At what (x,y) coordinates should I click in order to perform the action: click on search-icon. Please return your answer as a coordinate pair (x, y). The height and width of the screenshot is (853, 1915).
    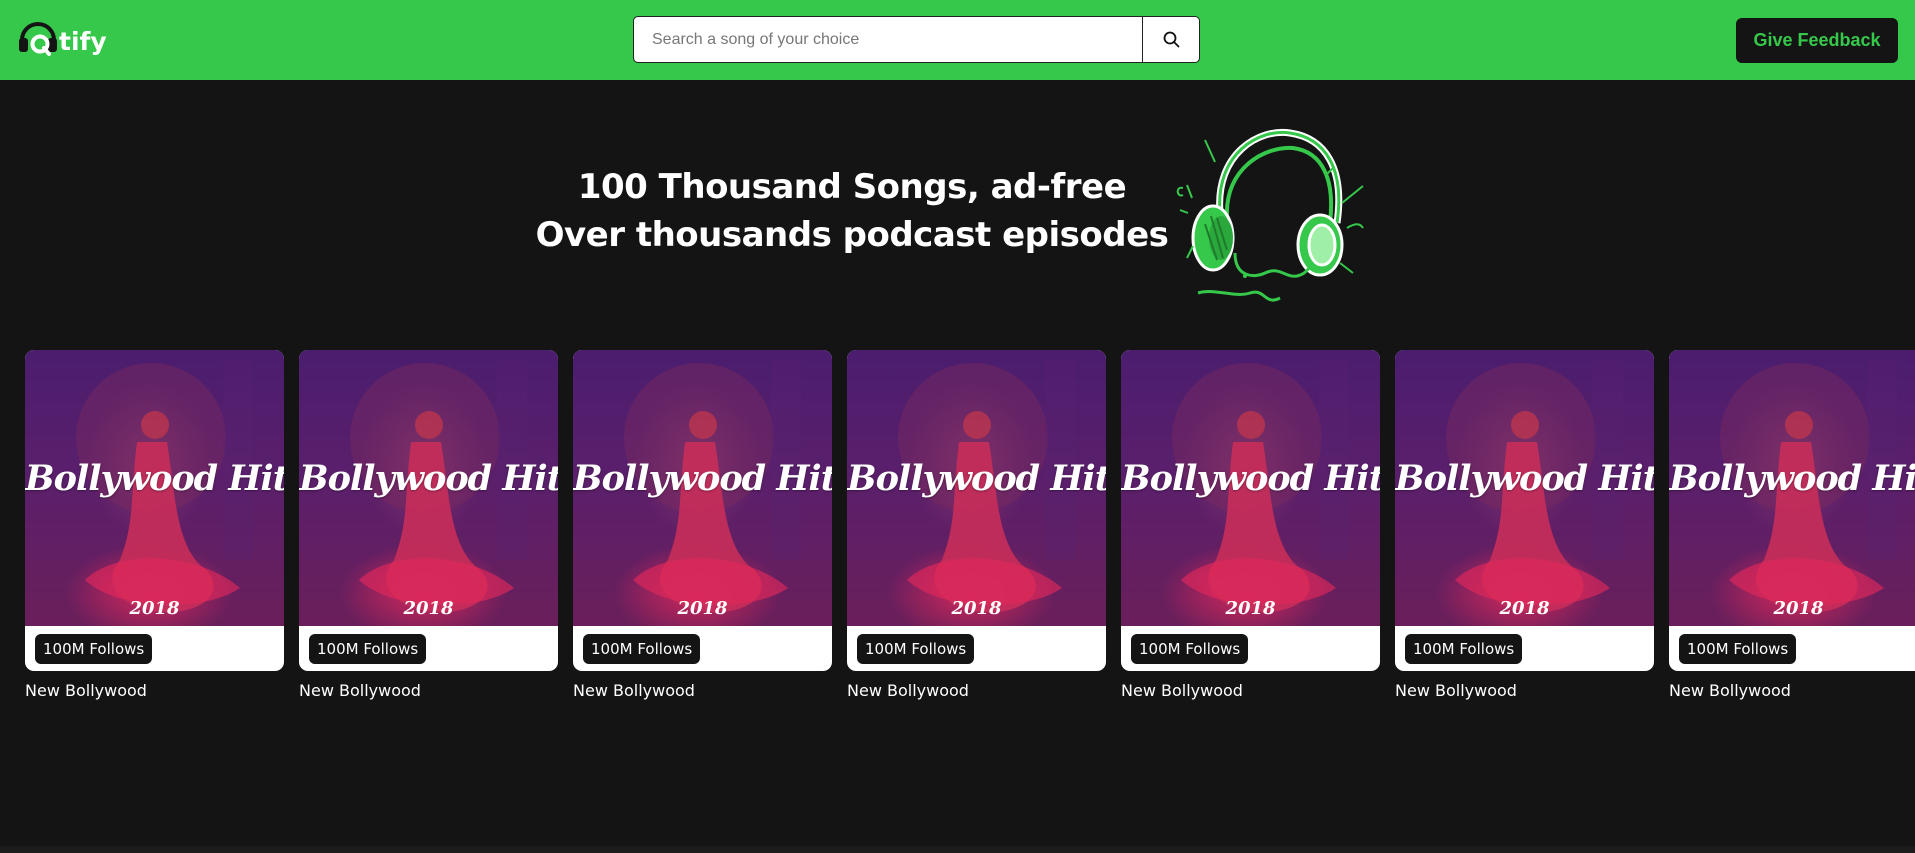
    Looking at the image, I should click on (1171, 39).